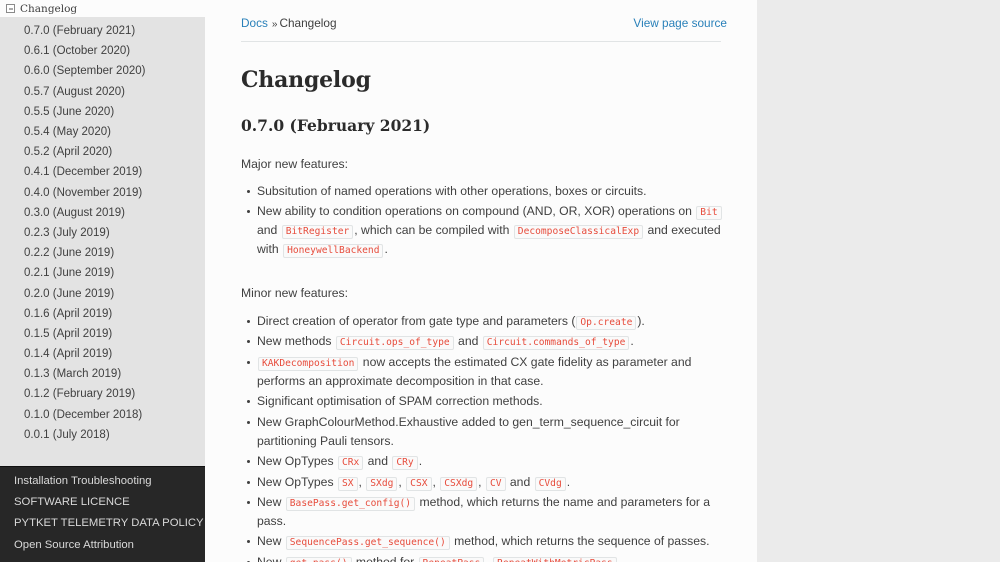  What do you see at coordinates (487, 461) in the screenshot?
I see `minor-feature-item: New OpTypes CRx and CRy.` at bounding box center [487, 461].